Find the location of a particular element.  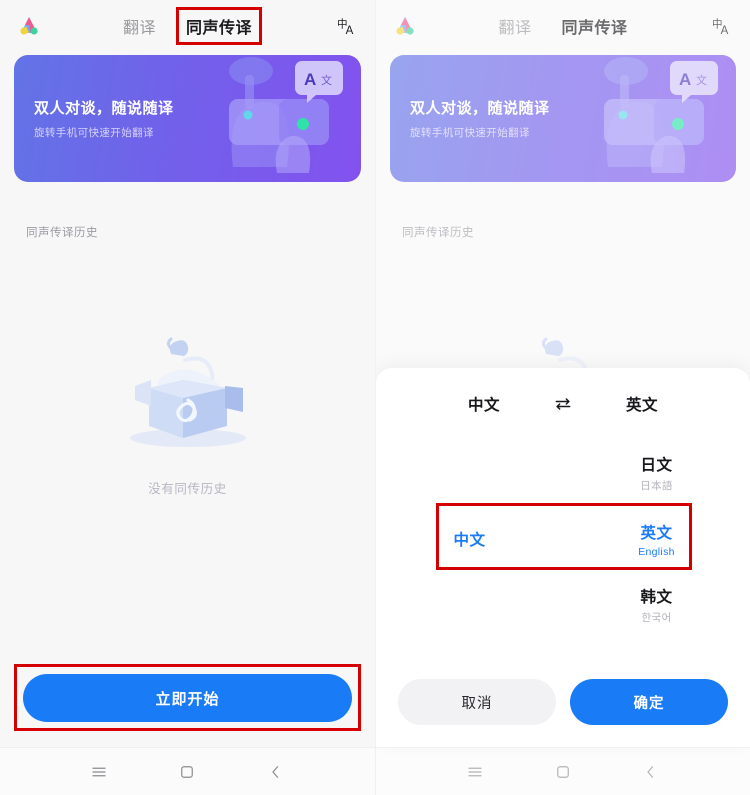

target-language-column: 日文 日本語 英文 English 韩文 한국어 is located at coordinates (656, 539).